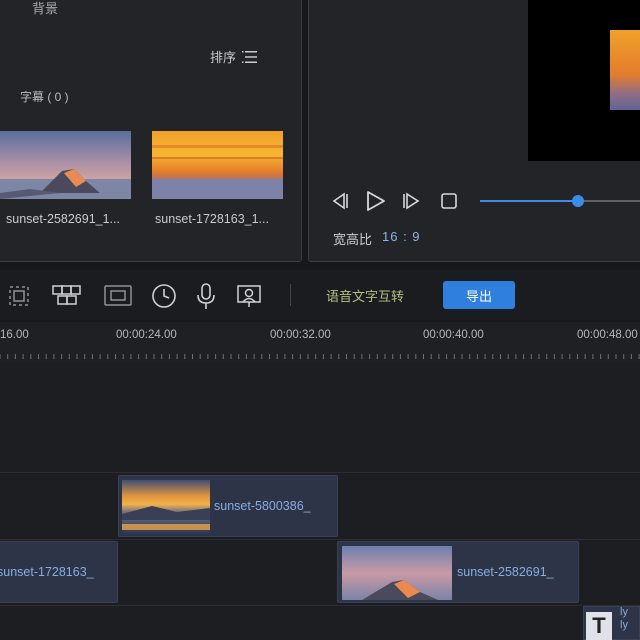  I want to click on toolbar-divider, so click(290, 295).